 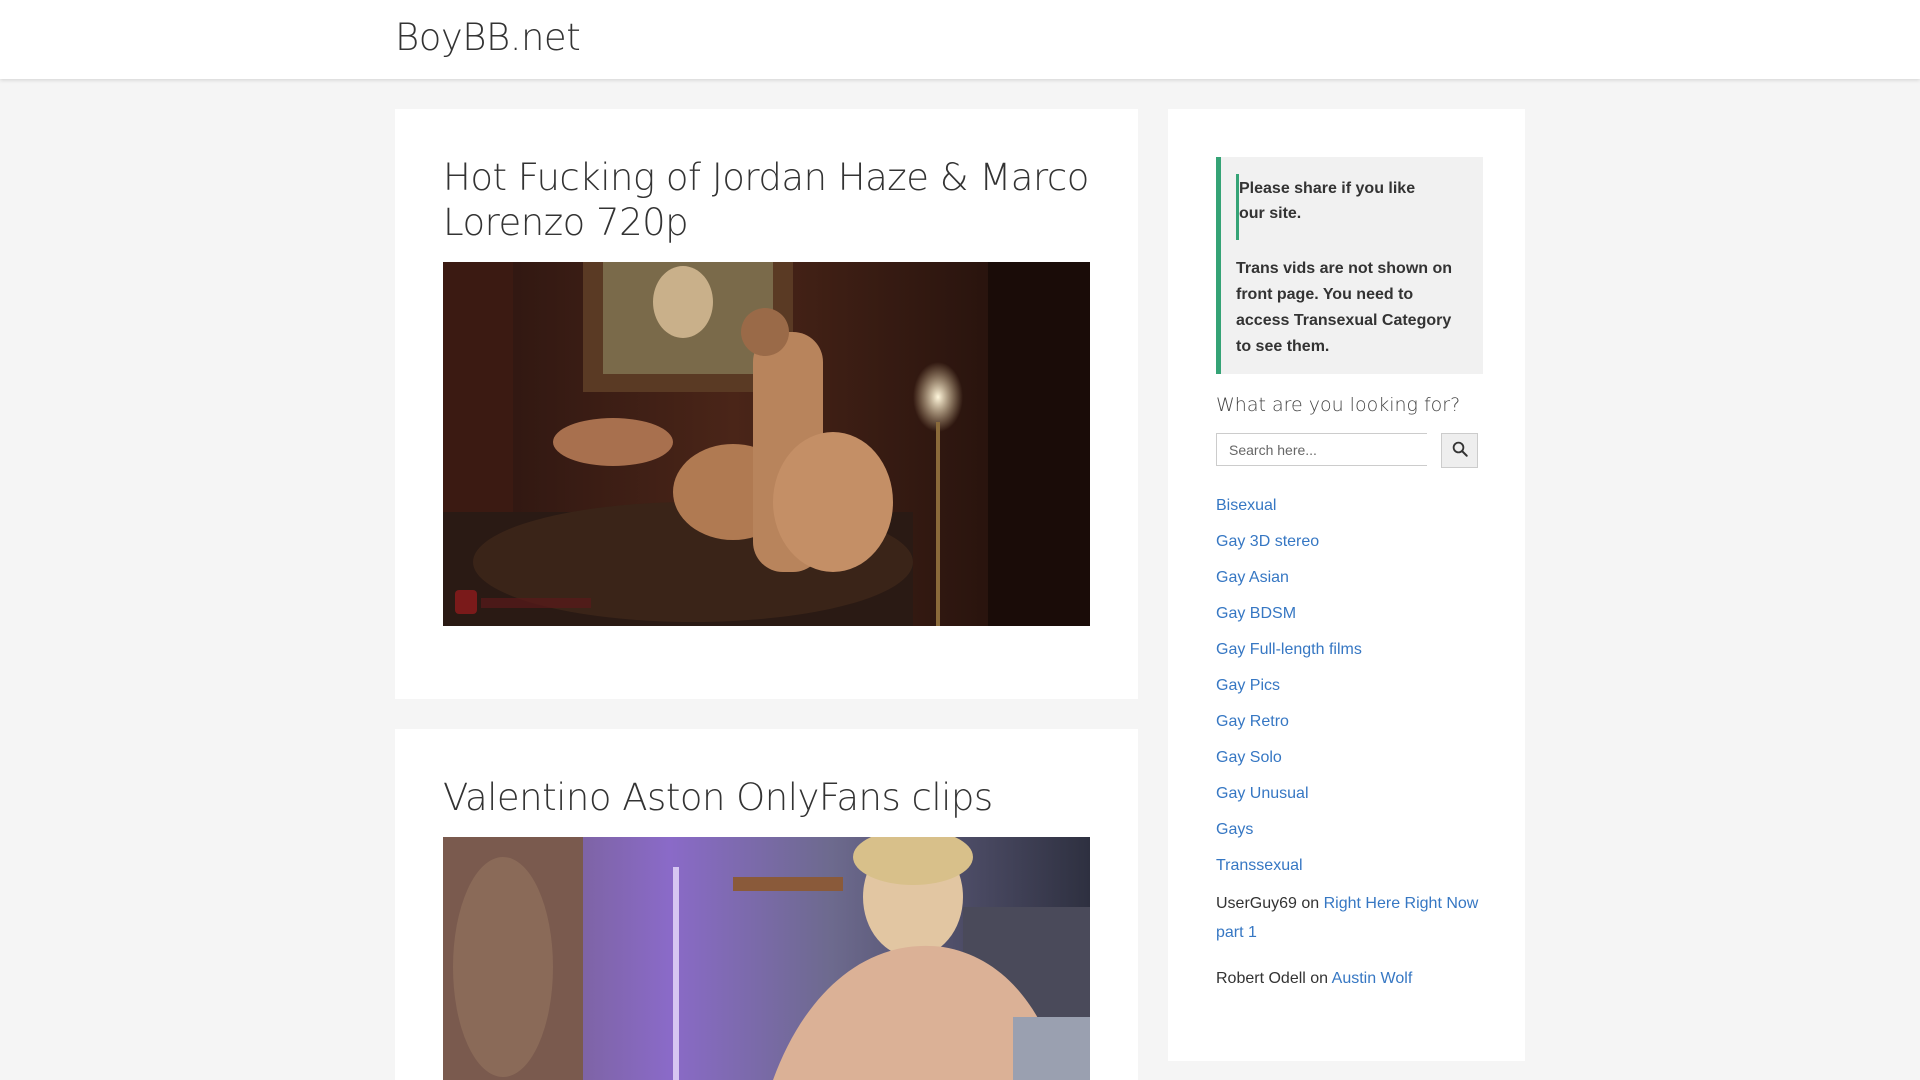 I want to click on list-item: Gay Unusual, so click(x=1289, y=794).